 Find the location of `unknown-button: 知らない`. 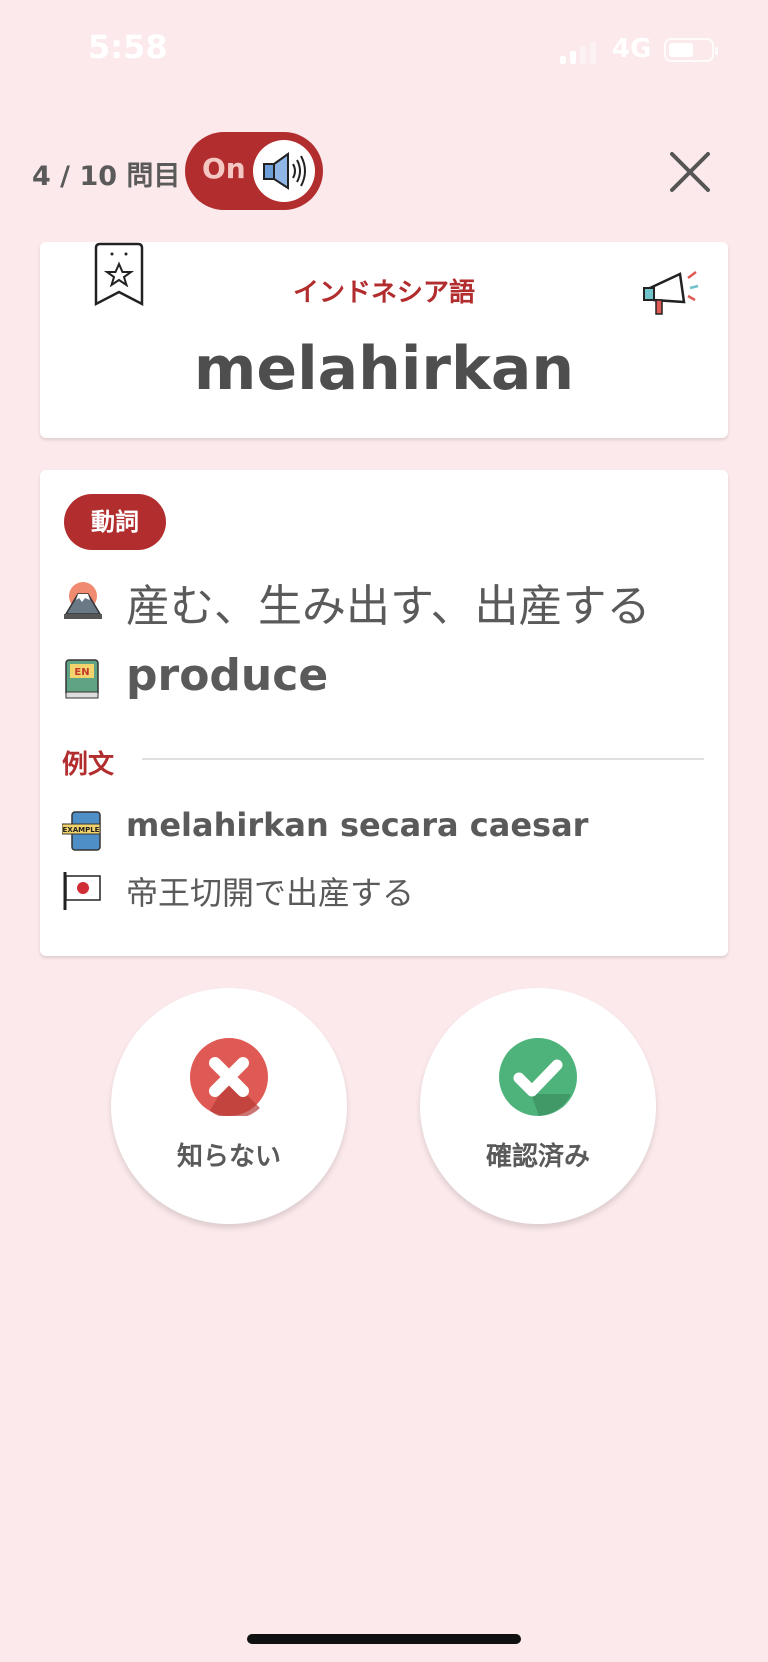

unknown-button: 知らない is located at coordinates (229, 1106).